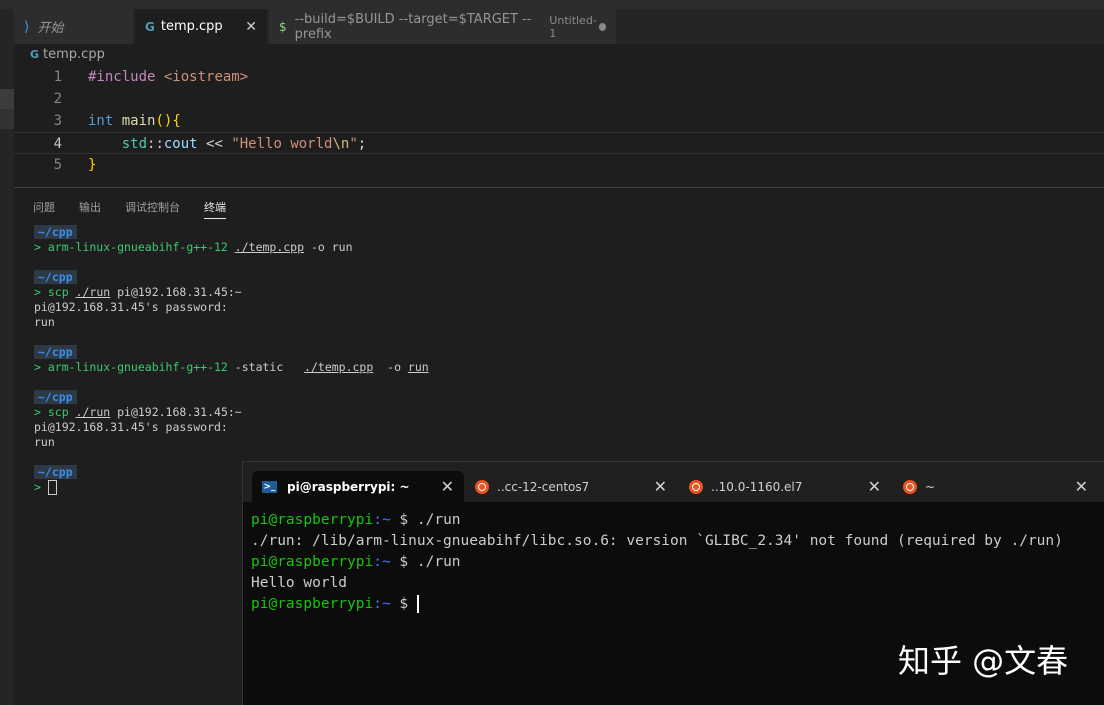 The image size is (1104, 705). I want to click on tab-temp-cpp: G temp.cpp ✕, so click(201, 26).